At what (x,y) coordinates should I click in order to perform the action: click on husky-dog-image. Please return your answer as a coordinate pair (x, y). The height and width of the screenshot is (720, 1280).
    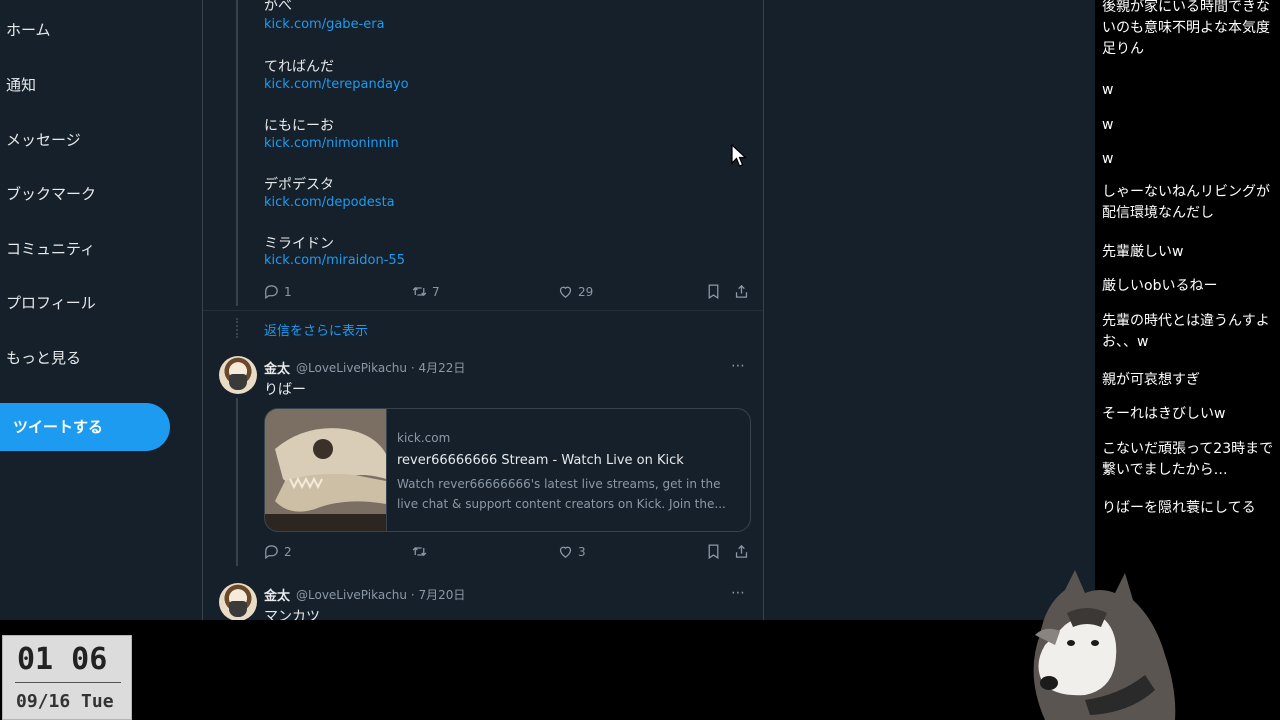
    Looking at the image, I should click on (1104, 645).